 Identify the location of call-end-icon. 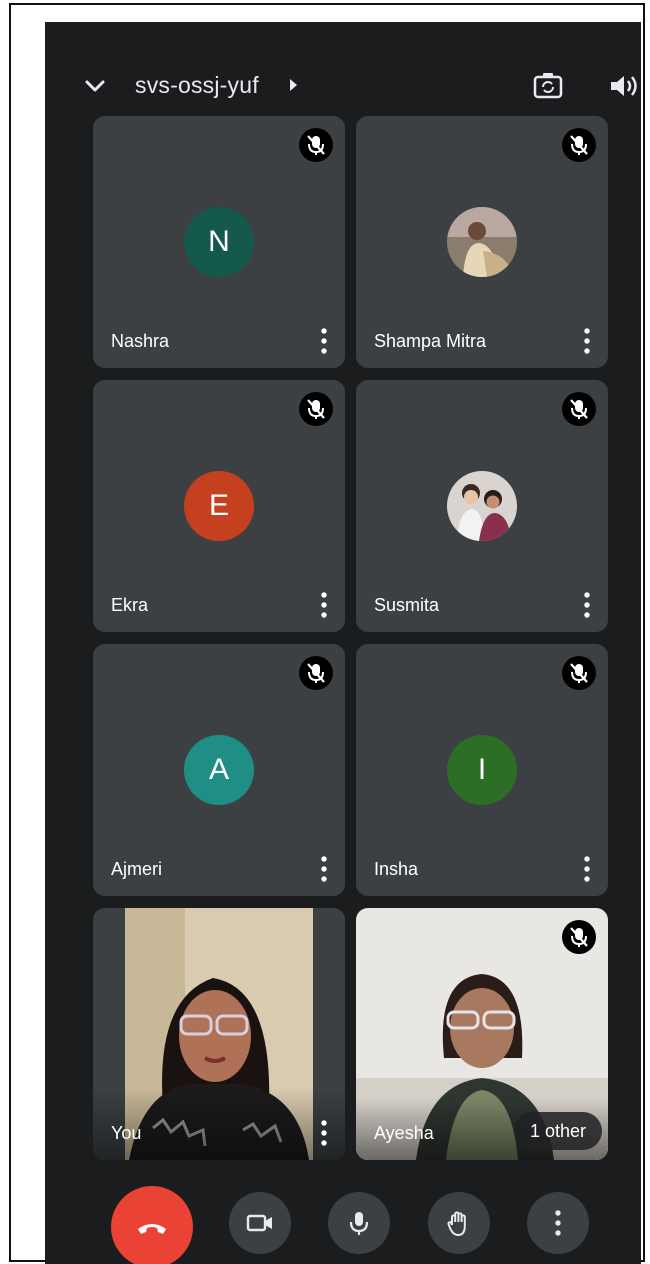
(152, 1229).